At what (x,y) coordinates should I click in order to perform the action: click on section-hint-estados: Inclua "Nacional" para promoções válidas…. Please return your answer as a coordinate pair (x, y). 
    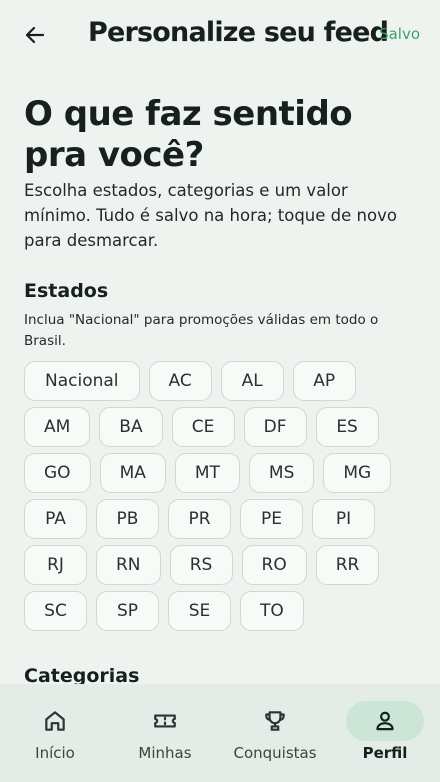
    Looking at the image, I should click on (201, 330).